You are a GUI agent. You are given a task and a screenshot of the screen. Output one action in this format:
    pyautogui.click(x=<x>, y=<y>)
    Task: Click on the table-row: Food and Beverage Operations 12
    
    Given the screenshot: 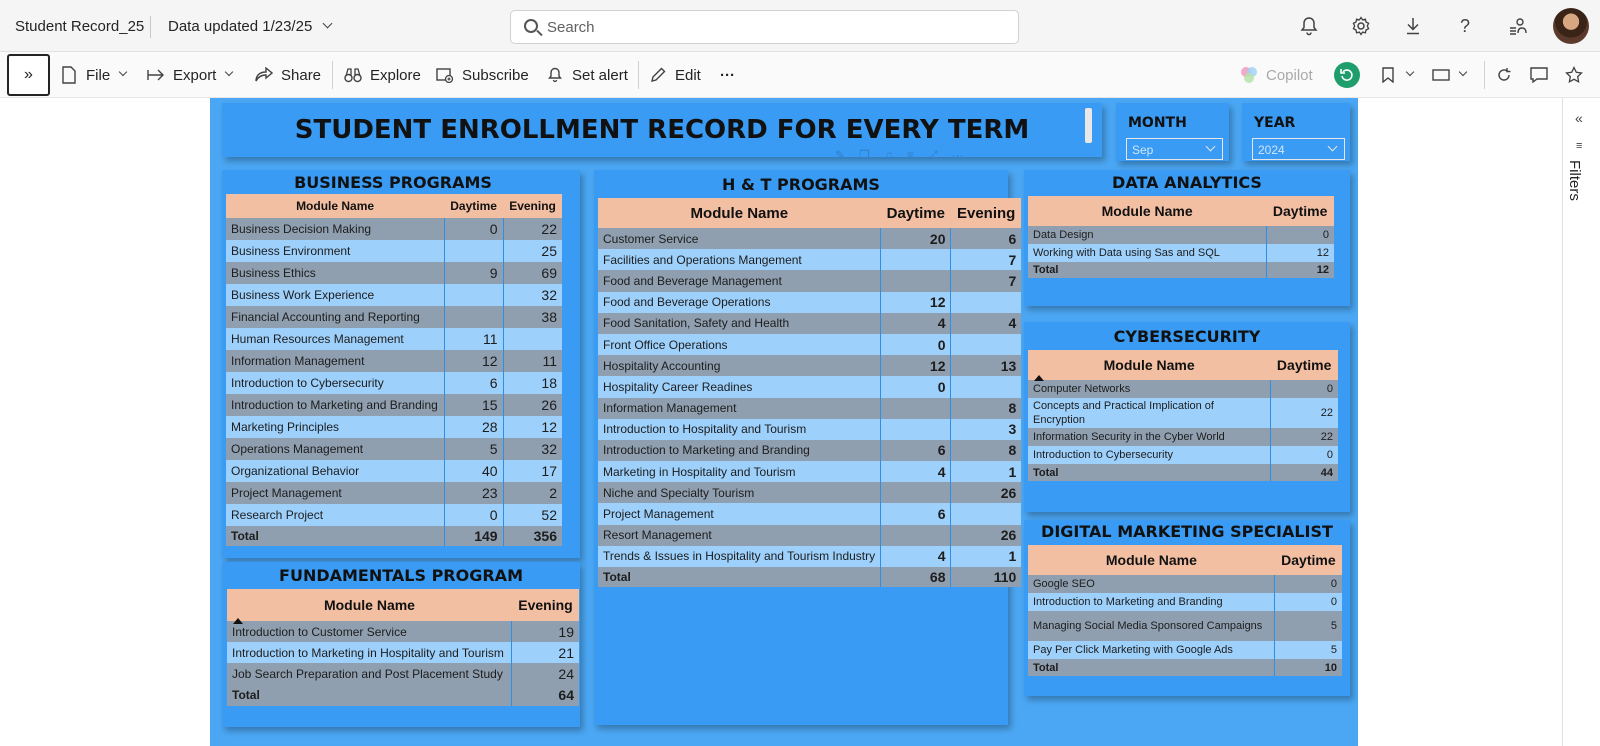 What is the action you would take?
    pyautogui.click(x=810, y=302)
    